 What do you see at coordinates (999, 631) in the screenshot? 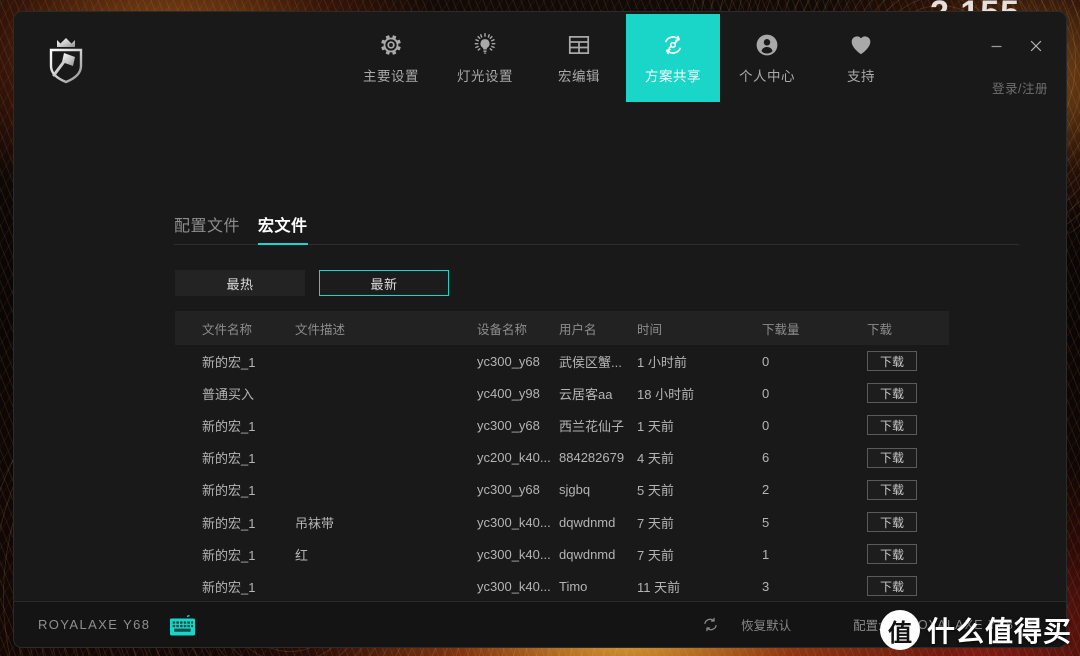
I see `watermark-text: 什么值得买` at bounding box center [999, 631].